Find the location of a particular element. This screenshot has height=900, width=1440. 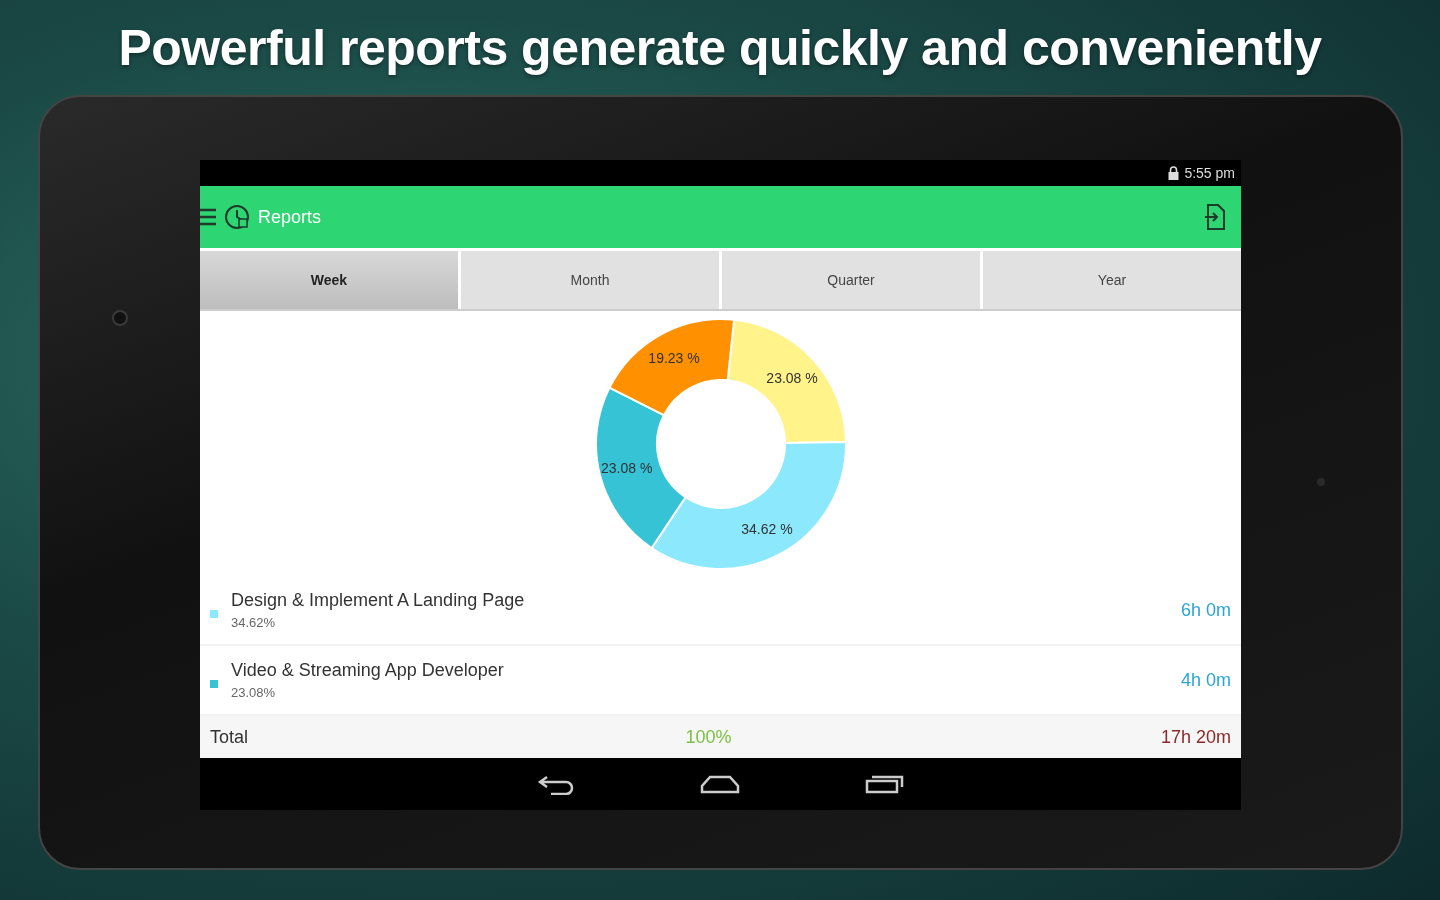

recent-apps-icon is located at coordinates (884, 784).